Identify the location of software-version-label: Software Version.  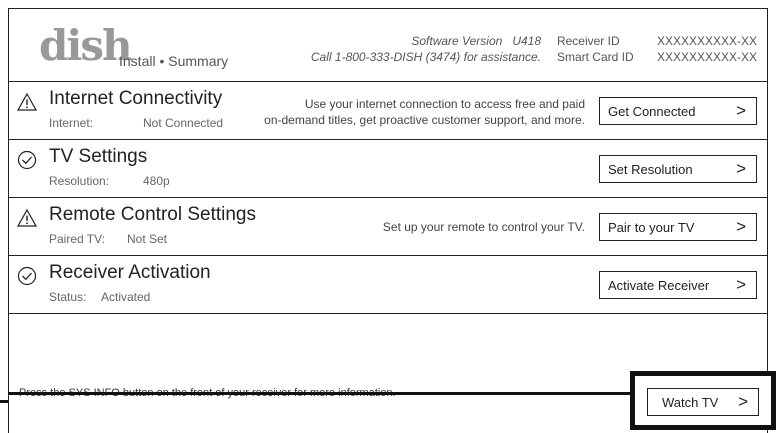
(457, 41).